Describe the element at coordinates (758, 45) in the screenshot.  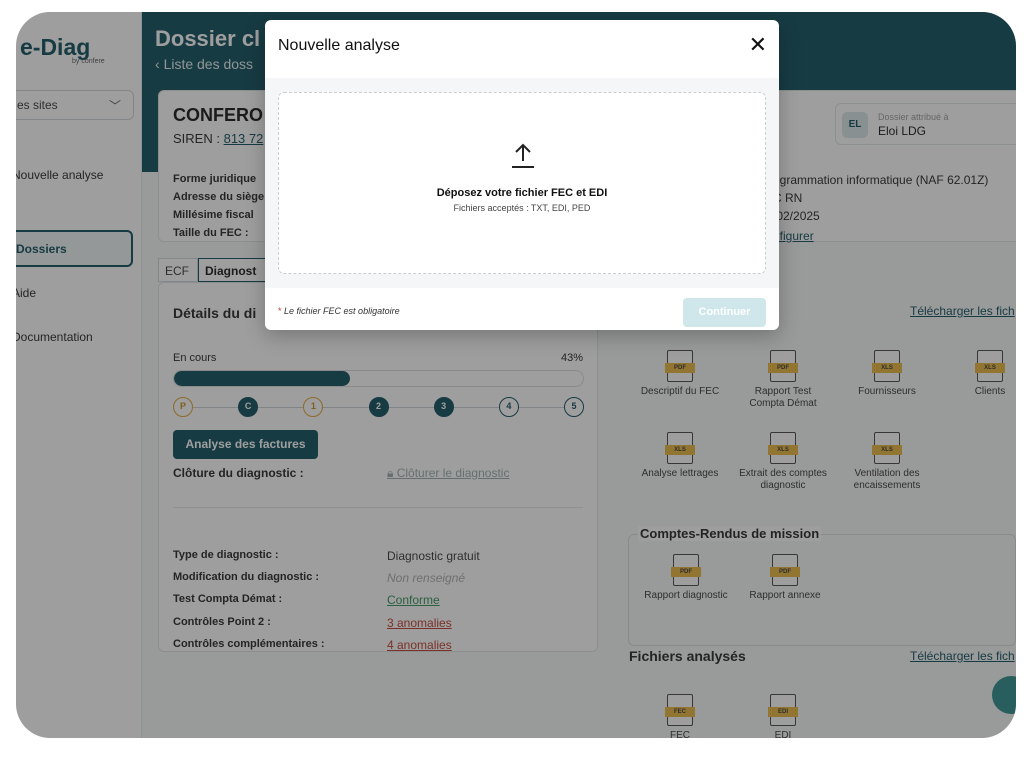
I see `close-icon: ✕` at that location.